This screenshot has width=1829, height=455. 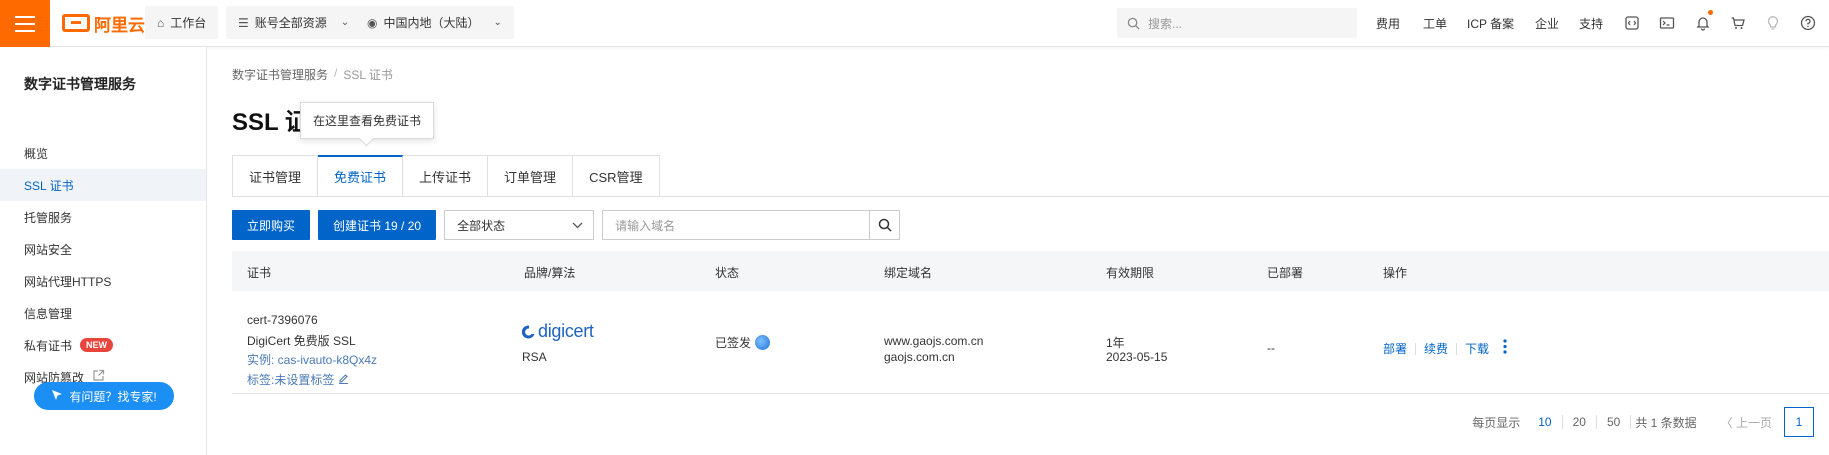 I want to click on aliyun-logo: 阿里云, so click(x=103, y=23).